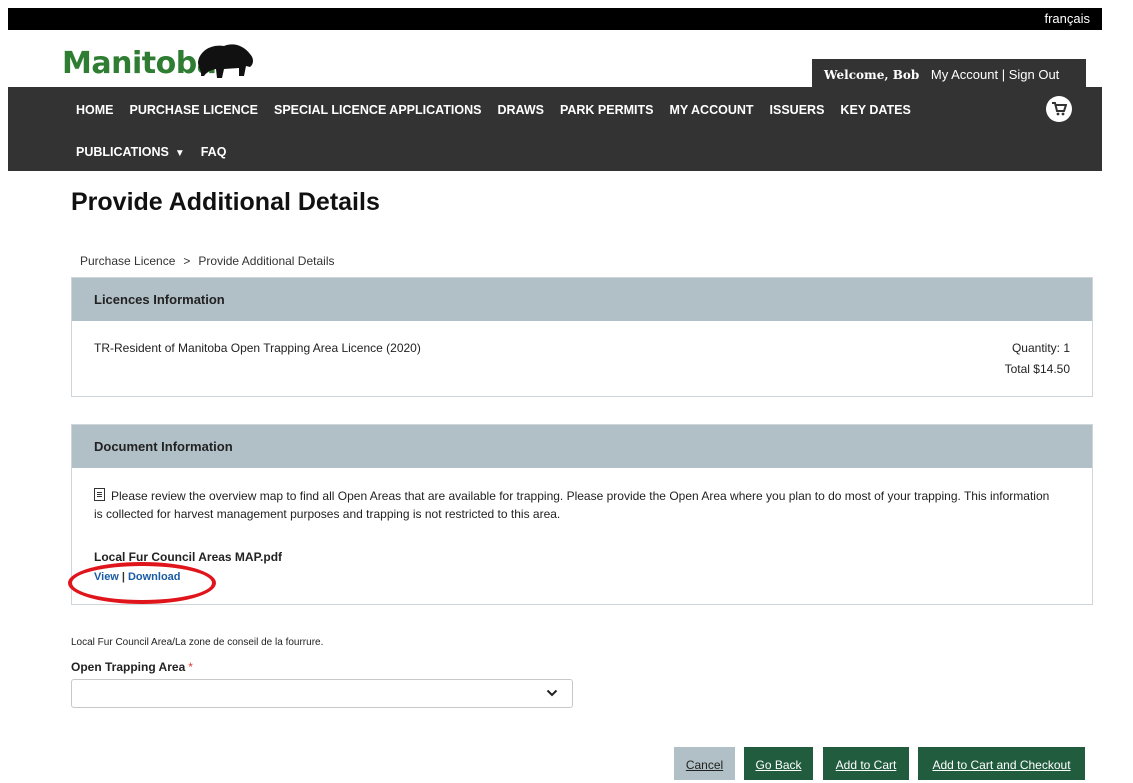  What do you see at coordinates (122, 152) in the screenshot?
I see `nav-publications-label: PUBLICATIONS` at bounding box center [122, 152].